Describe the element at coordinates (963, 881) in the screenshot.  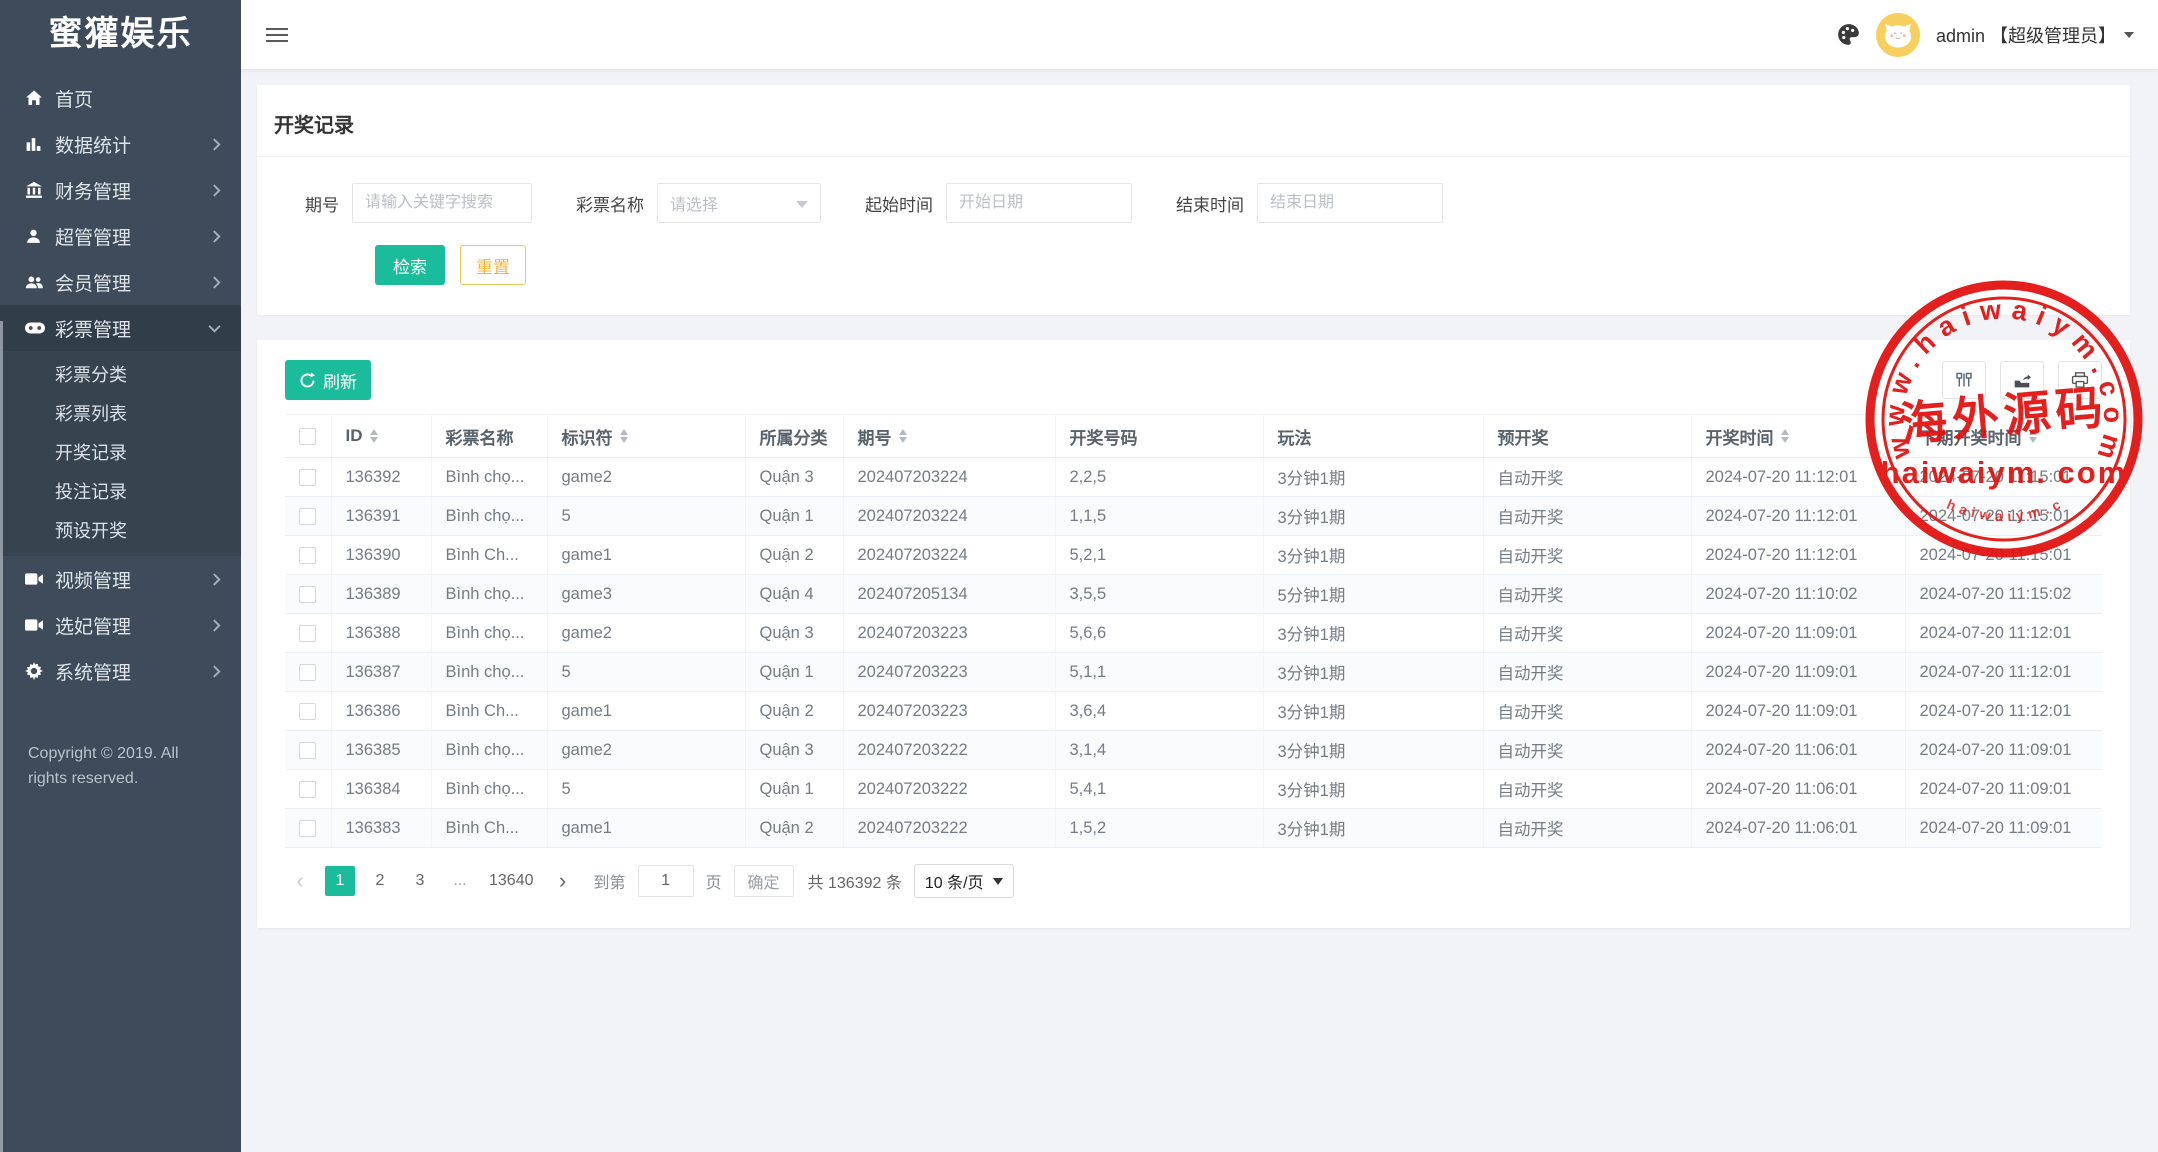
I see `page-size-select: 10 条/页` at that location.